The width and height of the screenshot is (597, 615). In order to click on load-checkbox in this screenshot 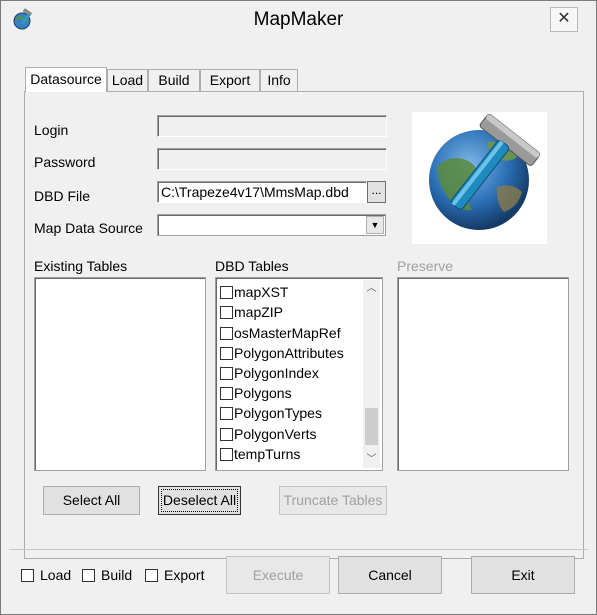, I will do `click(27, 575)`.